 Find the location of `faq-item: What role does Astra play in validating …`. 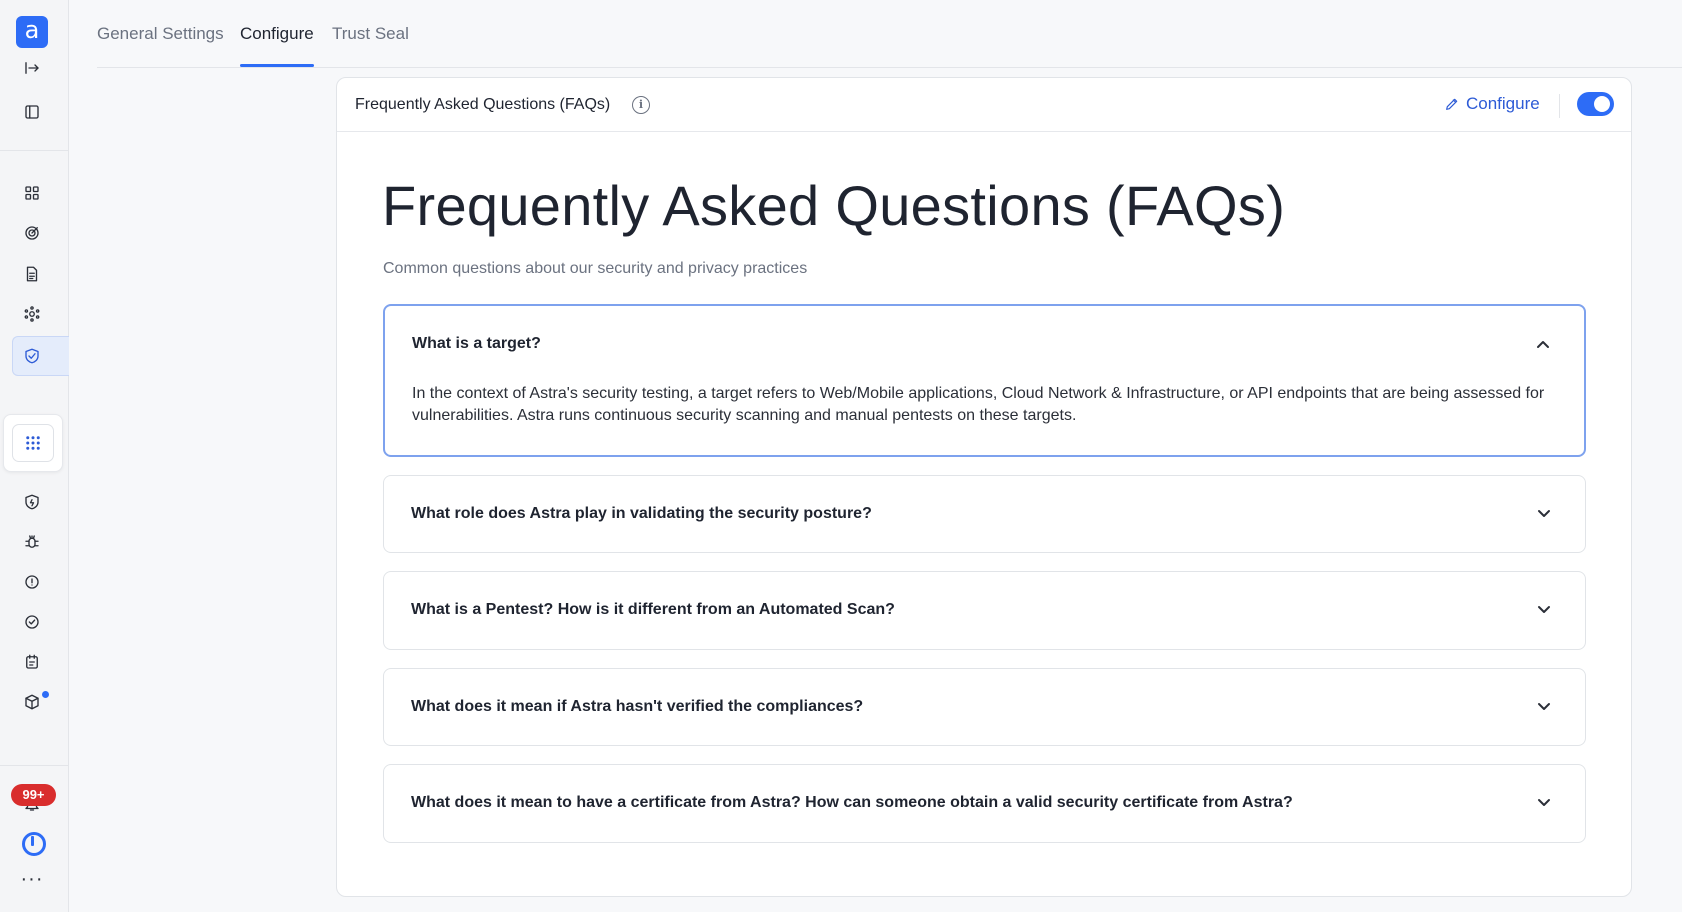

faq-item: What role does Astra play in validating … is located at coordinates (984, 514).